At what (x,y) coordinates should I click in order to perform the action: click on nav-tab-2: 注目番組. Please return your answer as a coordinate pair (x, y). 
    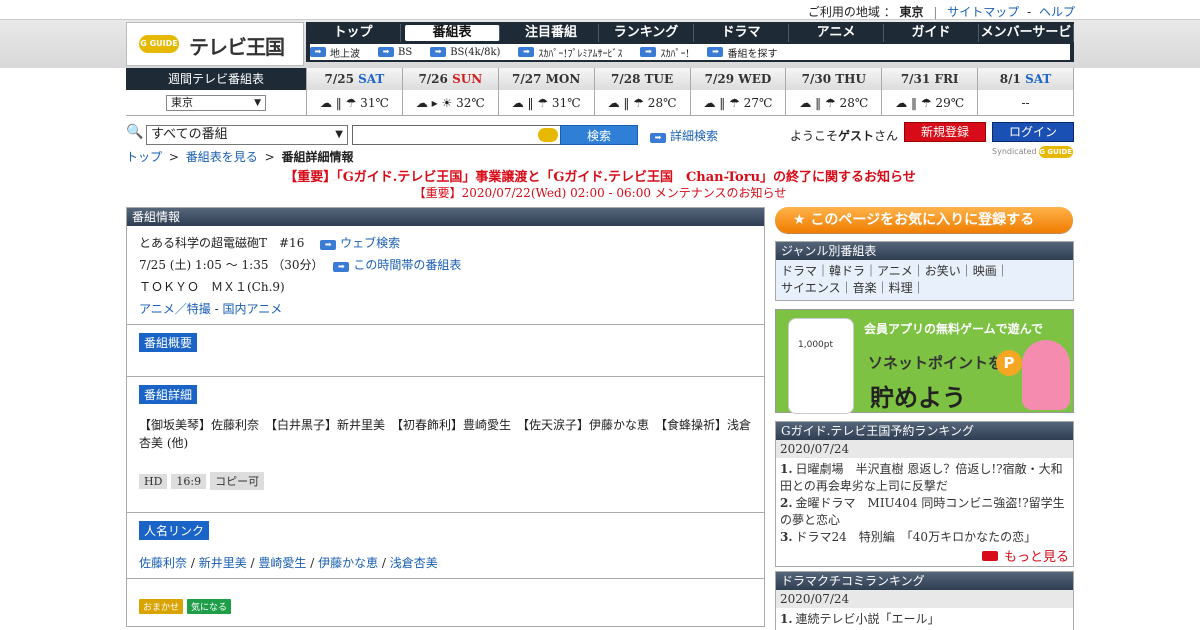
    Looking at the image, I should click on (551, 33).